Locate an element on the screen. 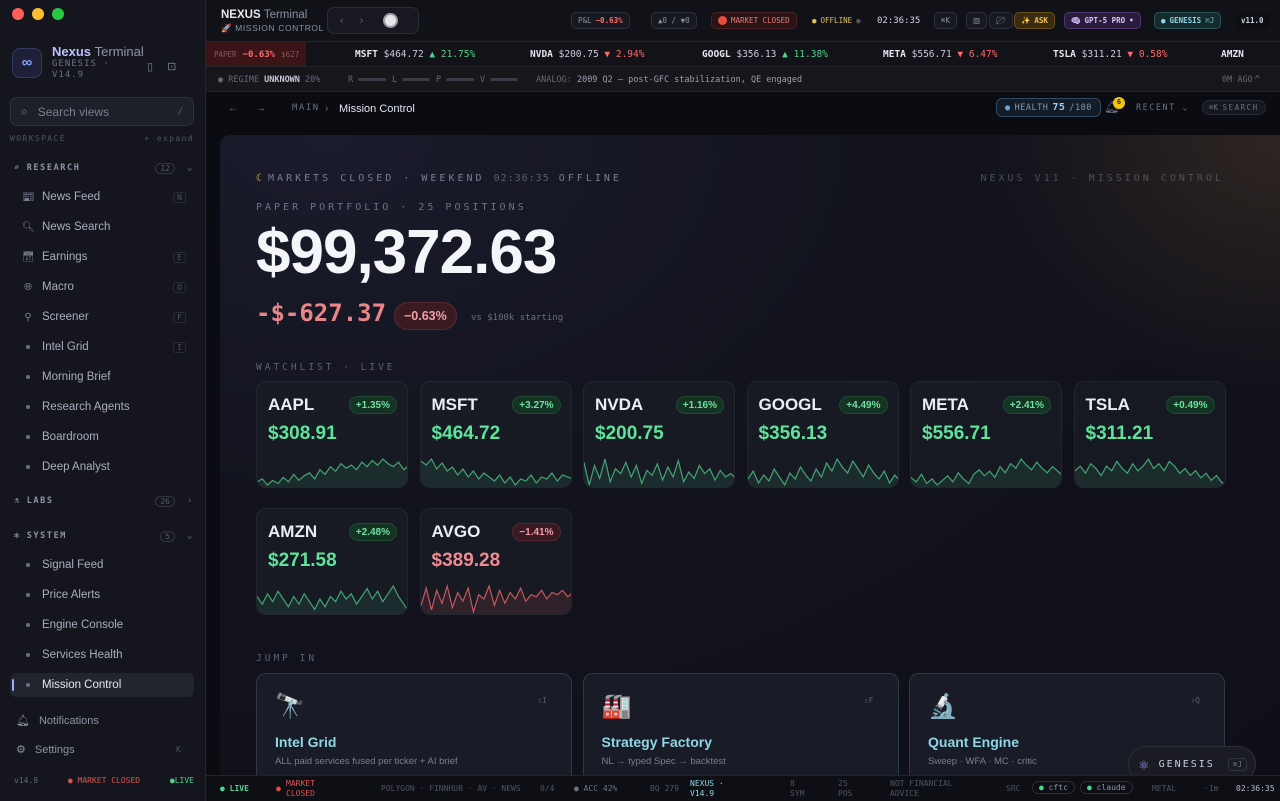 The image size is (1280, 801). sidebar-item-shortcut: N is located at coordinates (179, 197).